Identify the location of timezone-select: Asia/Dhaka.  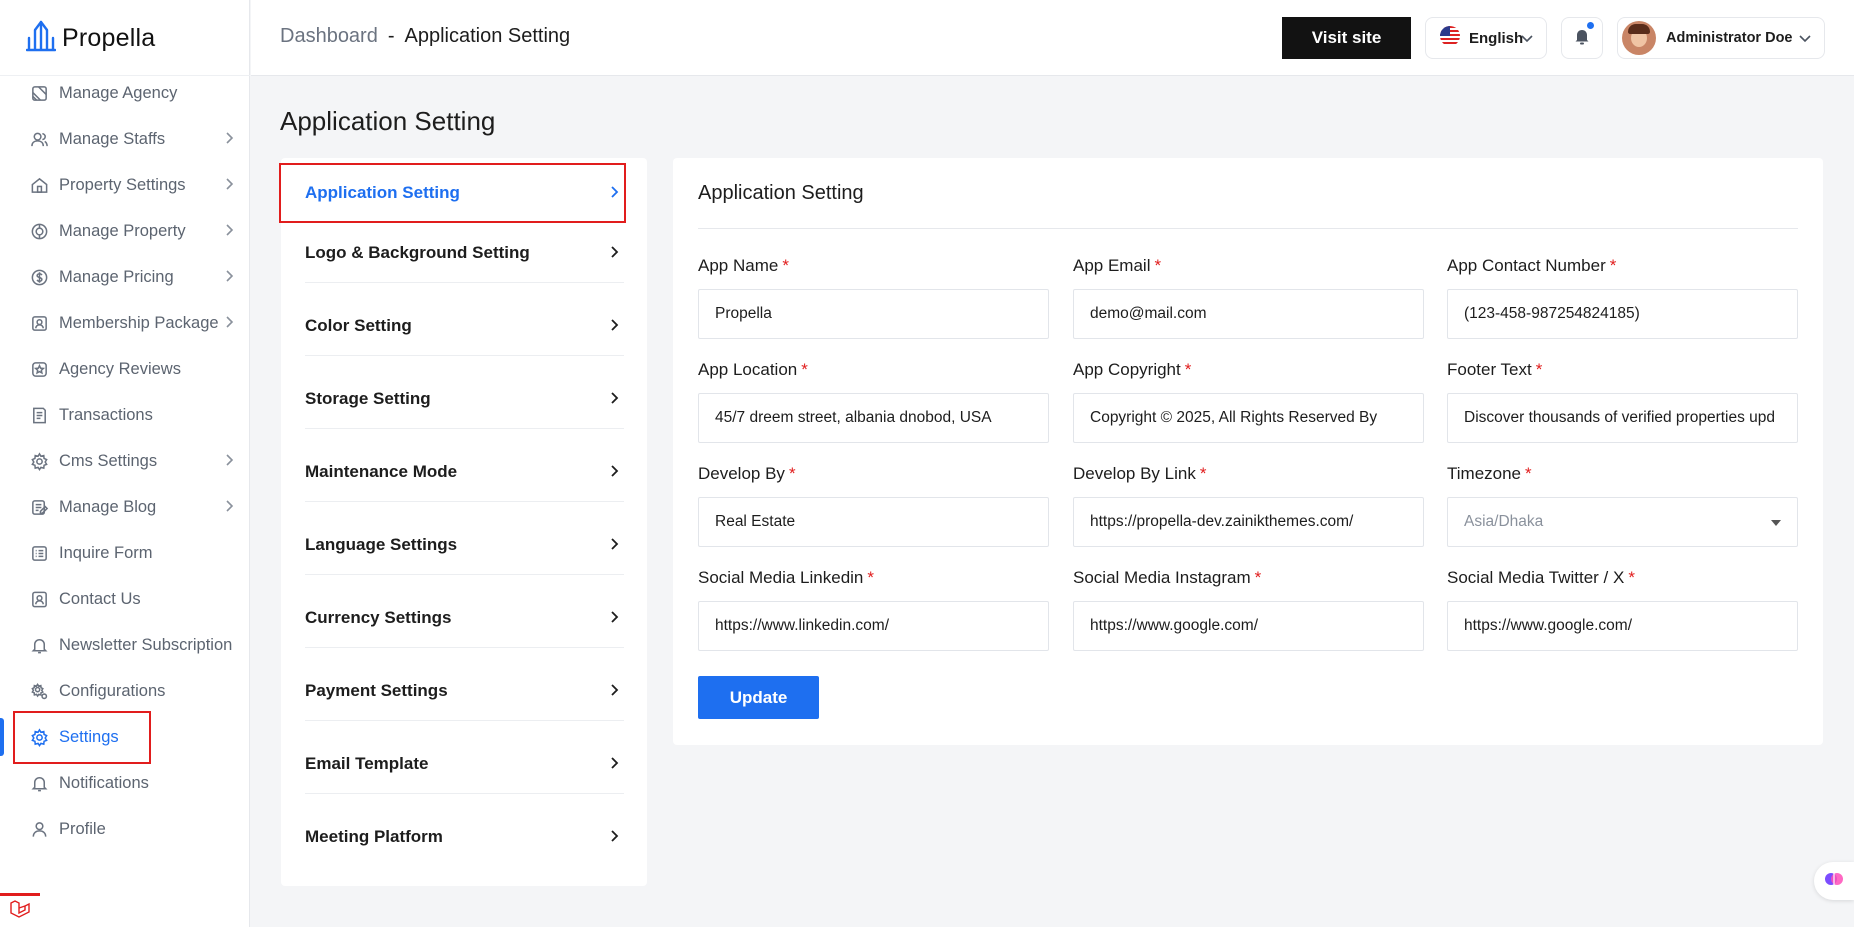
(1622, 522).